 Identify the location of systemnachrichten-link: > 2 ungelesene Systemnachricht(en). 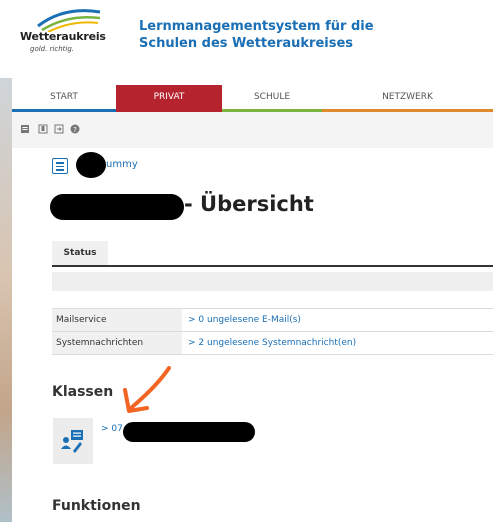
(272, 343).